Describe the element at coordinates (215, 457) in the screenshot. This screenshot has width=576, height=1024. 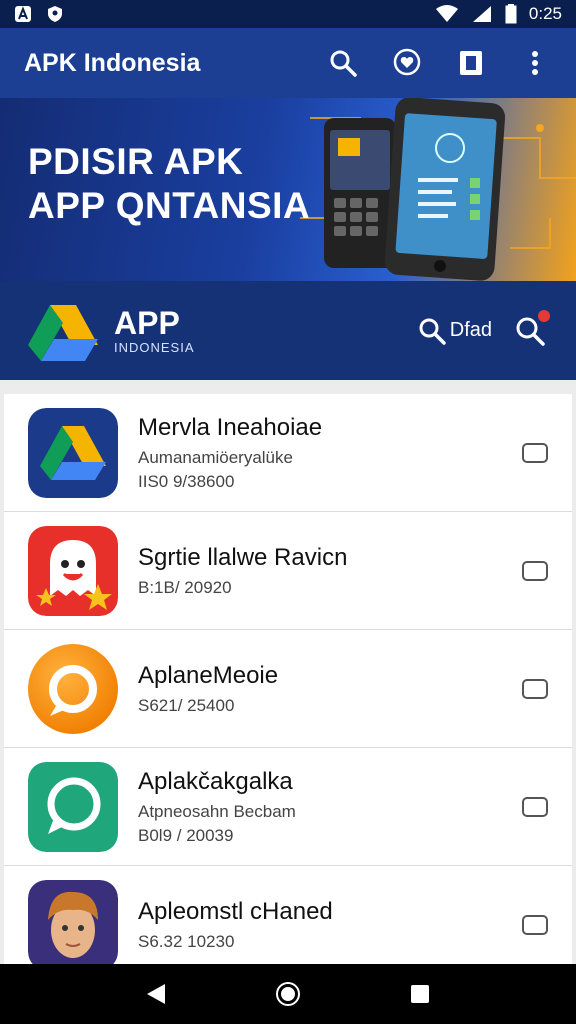
I see `app-description: Aumanamiöeryalüke` at that location.